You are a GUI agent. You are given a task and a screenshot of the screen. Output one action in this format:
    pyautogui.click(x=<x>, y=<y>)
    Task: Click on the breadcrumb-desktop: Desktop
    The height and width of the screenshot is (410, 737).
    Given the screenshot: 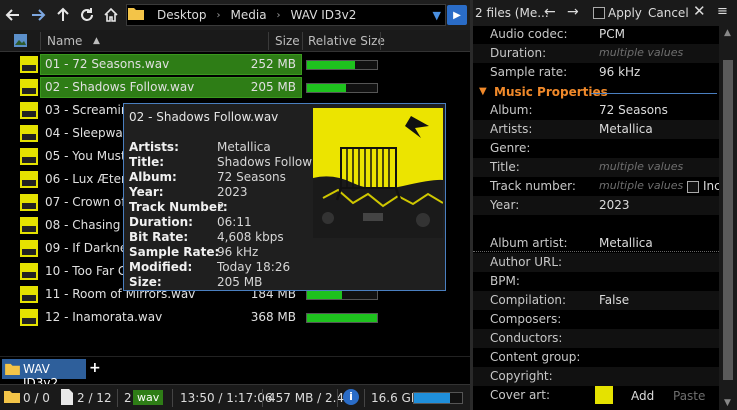 What is the action you would take?
    pyautogui.click(x=182, y=15)
    